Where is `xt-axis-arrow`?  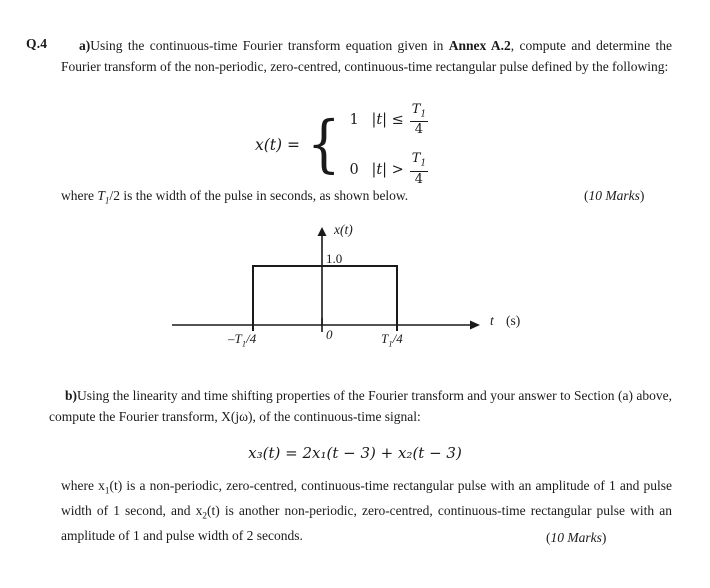
xt-axis-arrow is located at coordinates (322, 231).